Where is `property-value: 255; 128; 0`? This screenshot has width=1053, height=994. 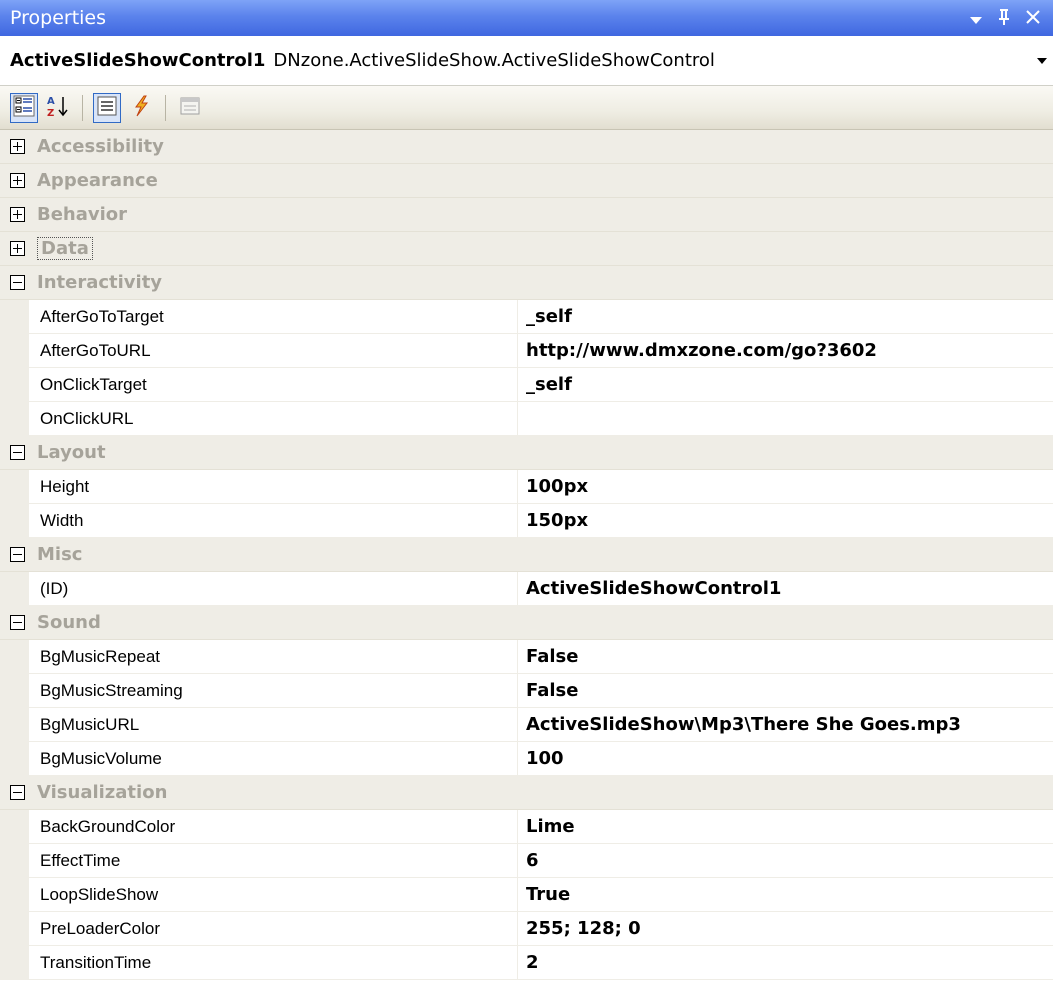
property-value: 255; 128; 0 is located at coordinates (785, 928).